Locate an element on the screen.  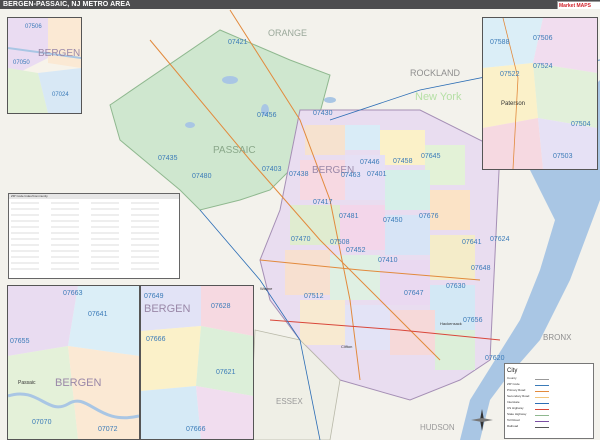
zip-label: 07481 is located at coordinates (349, 216).